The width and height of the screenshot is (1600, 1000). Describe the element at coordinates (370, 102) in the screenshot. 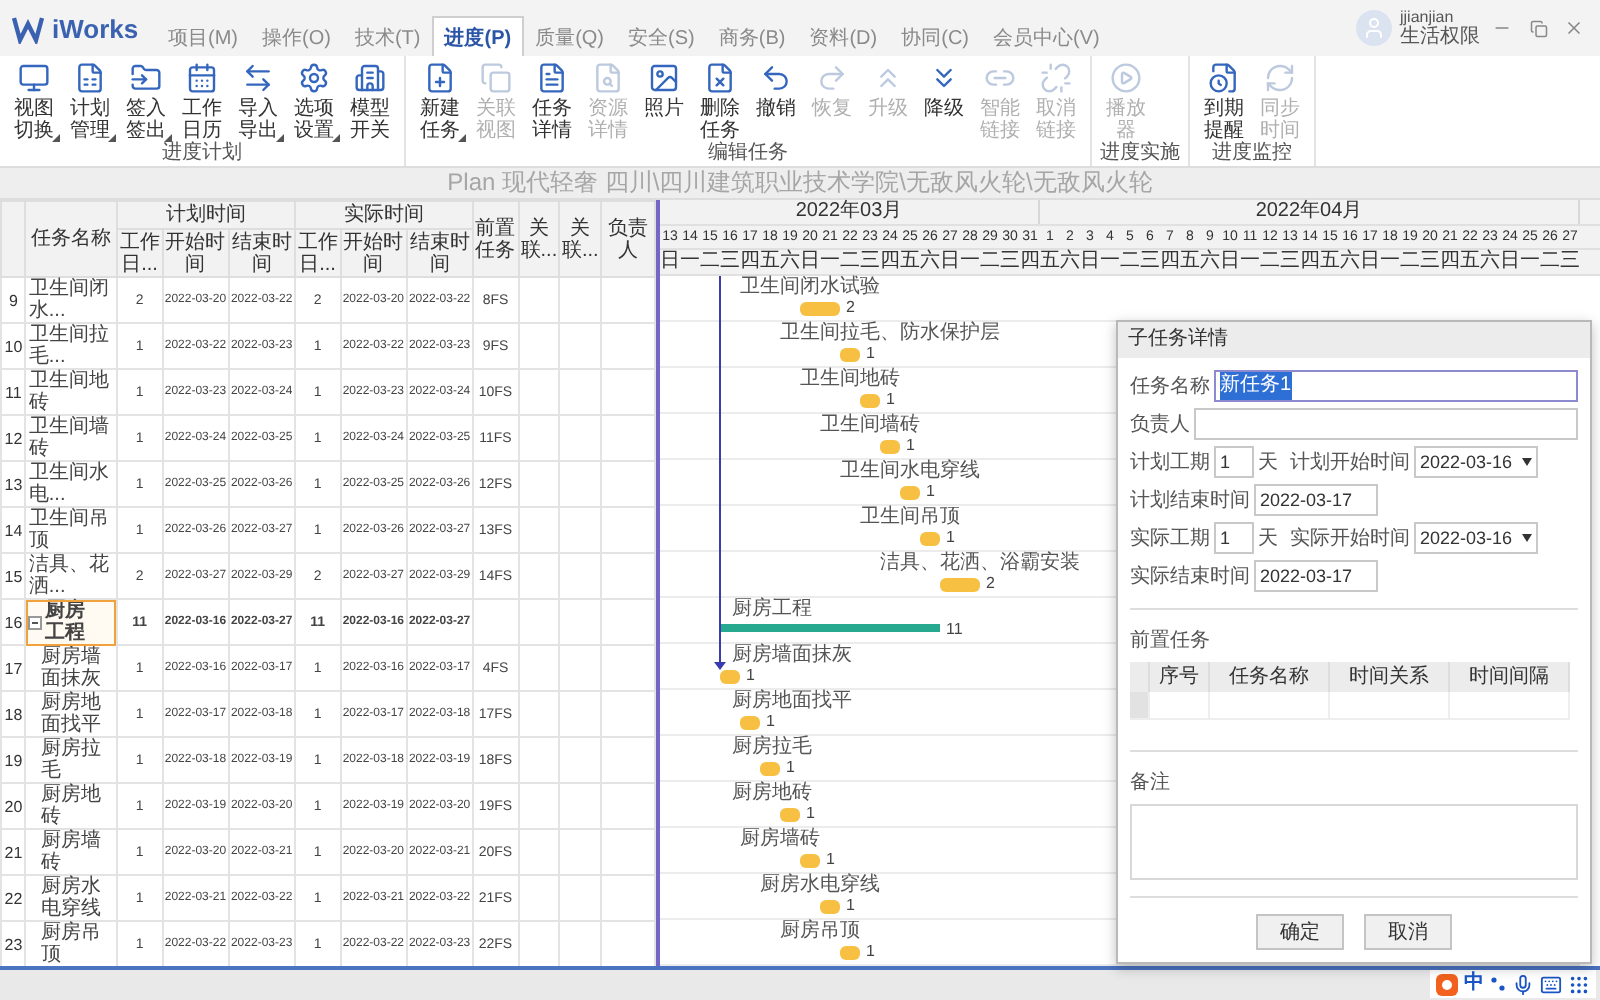

I see `ribbon-button: 模型开关` at that location.